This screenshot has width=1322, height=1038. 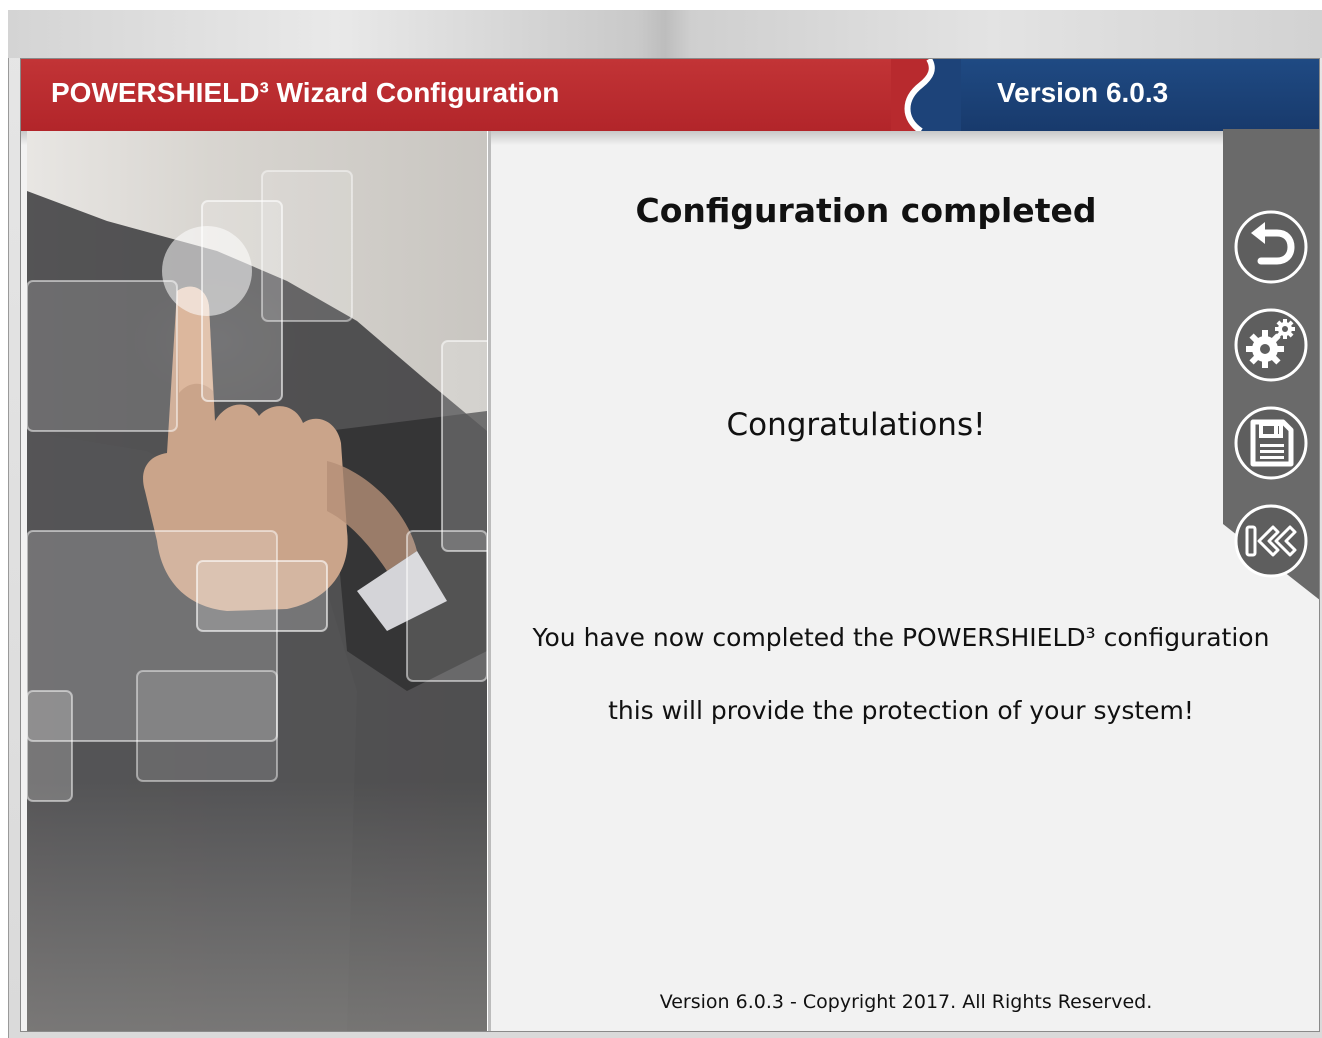 What do you see at coordinates (305, 92) in the screenshot?
I see `app-title: POWERSHIELD³ Wizard Configuration` at bounding box center [305, 92].